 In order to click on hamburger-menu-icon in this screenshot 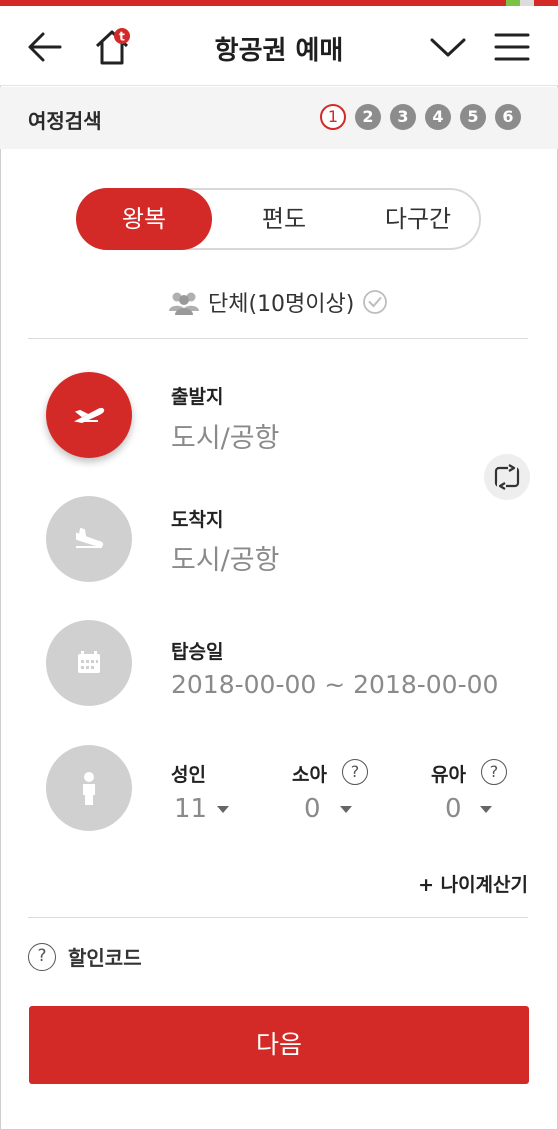, I will do `click(512, 47)`.